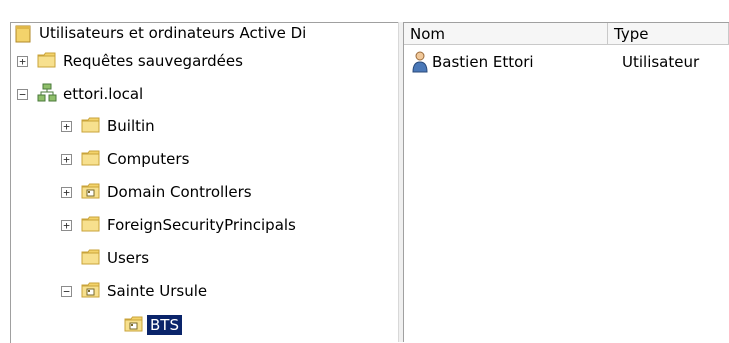 The image size is (729, 343). What do you see at coordinates (24, 34) in the screenshot?
I see `snapin-root-icon` at bounding box center [24, 34].